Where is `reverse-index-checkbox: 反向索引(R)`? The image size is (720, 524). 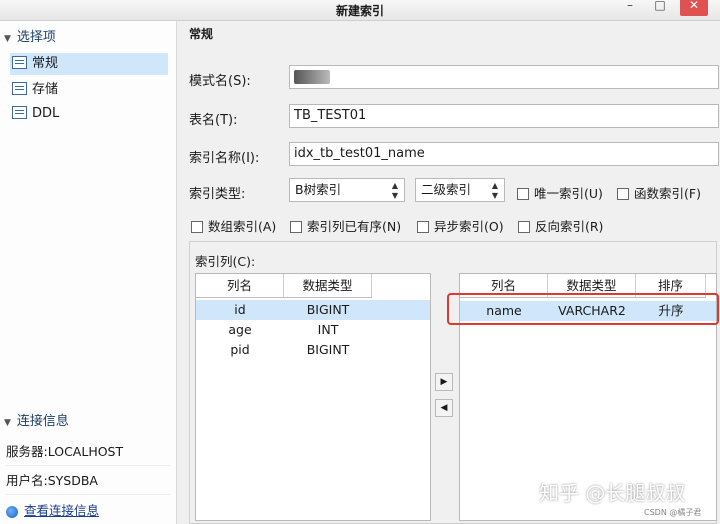
reverse-index-checkbox: 反向索引(R) is located at coordinates (560, 225).